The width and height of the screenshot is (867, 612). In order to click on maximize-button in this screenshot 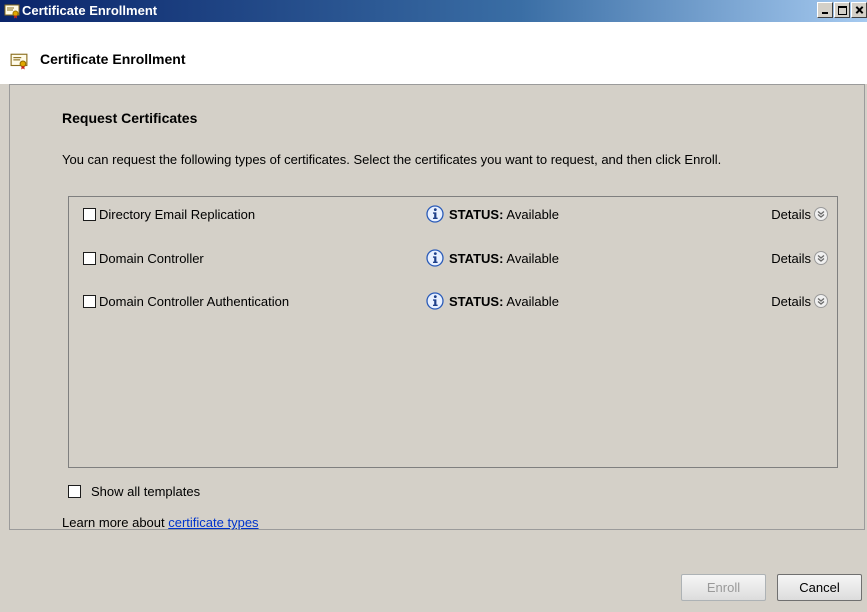, I will do `click(842, 10)`.